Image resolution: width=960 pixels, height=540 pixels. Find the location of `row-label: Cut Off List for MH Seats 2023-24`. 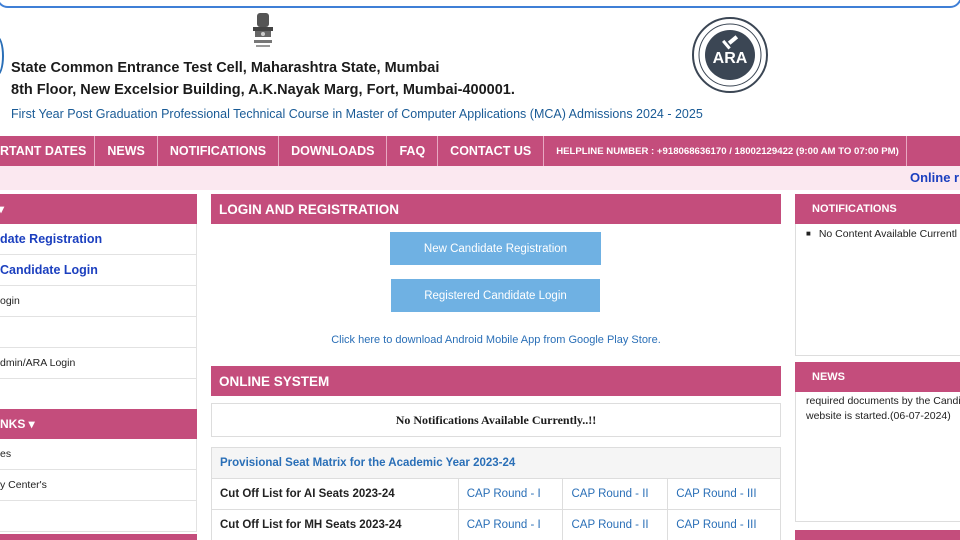

row-label: Cut Off List for MH Seats 2023-24 is located at coordinates (335, 524).